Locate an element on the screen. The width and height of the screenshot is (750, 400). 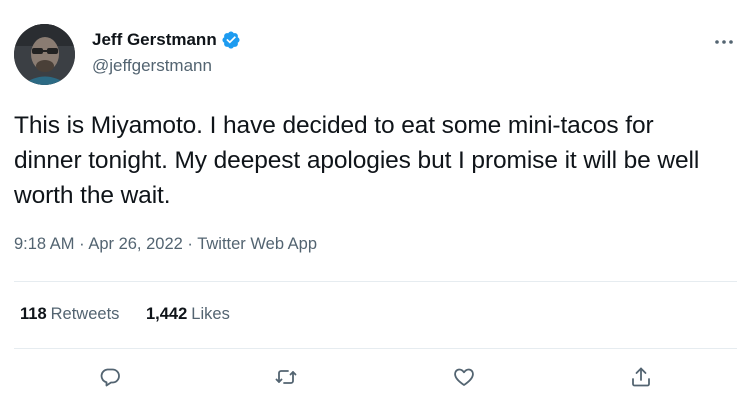
reply-icon is located at coordinates (110, 377).